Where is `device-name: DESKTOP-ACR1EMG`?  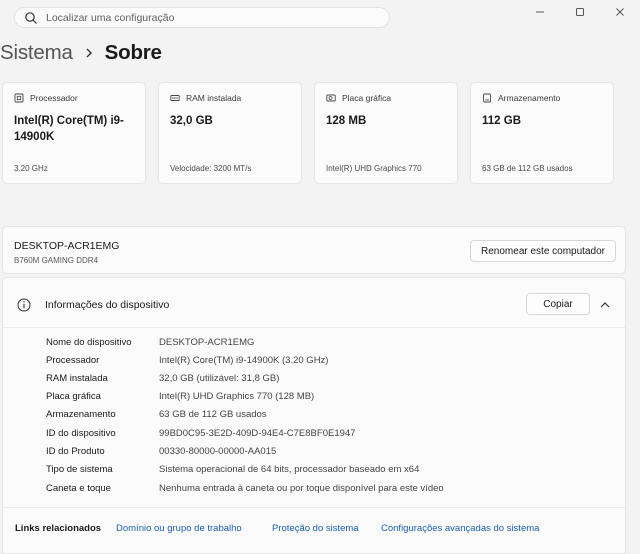
device-name: DESKTOP-ACR1EMG is located at coordinates (67, 246).